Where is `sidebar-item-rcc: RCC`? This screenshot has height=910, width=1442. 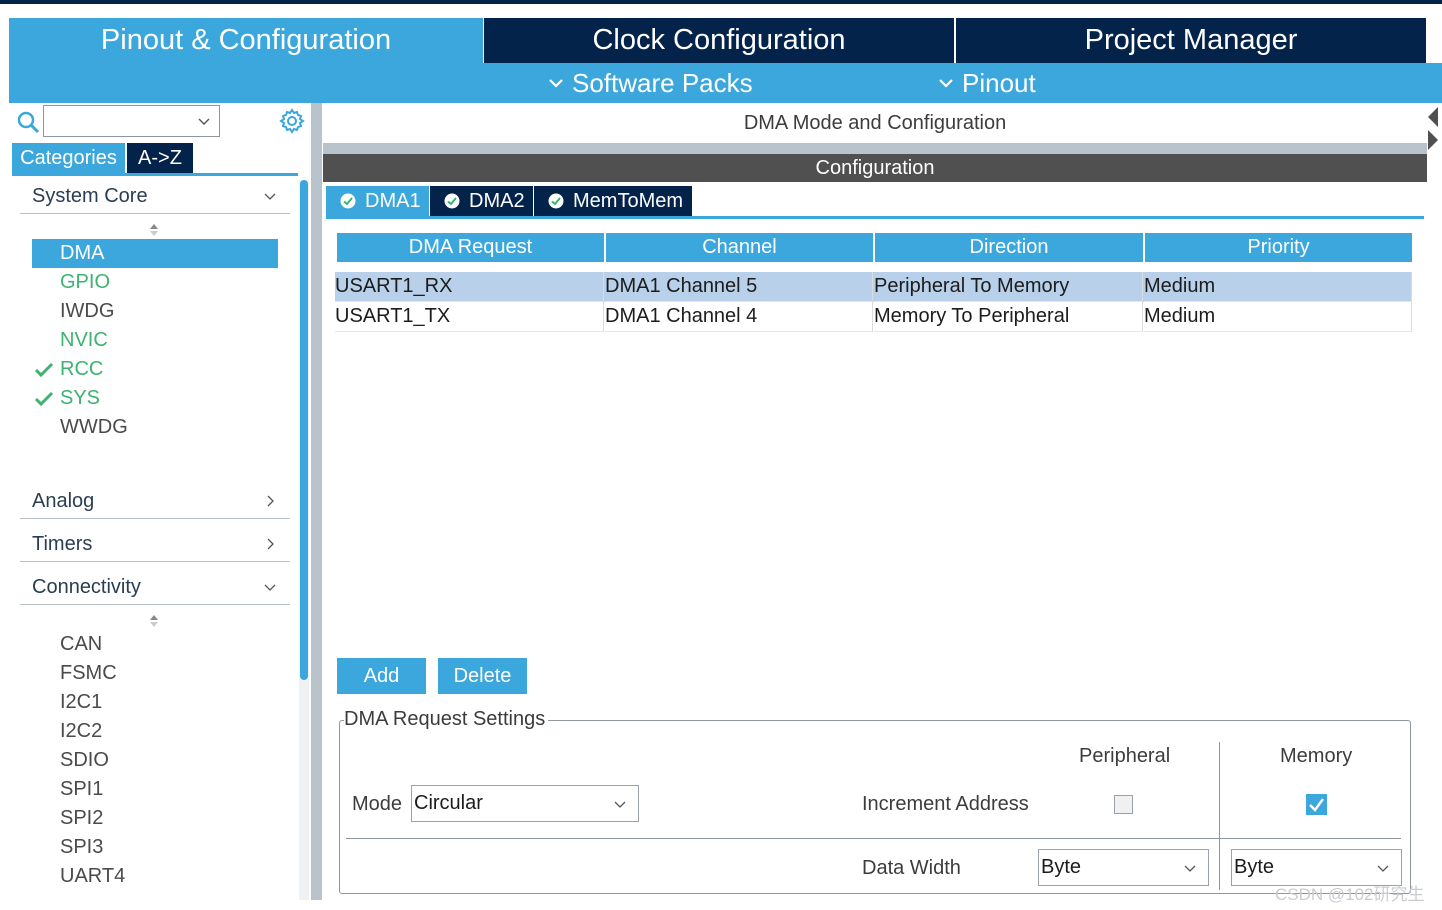
sidebar-item-rcc: RCC is located at coordinates (155, 369).